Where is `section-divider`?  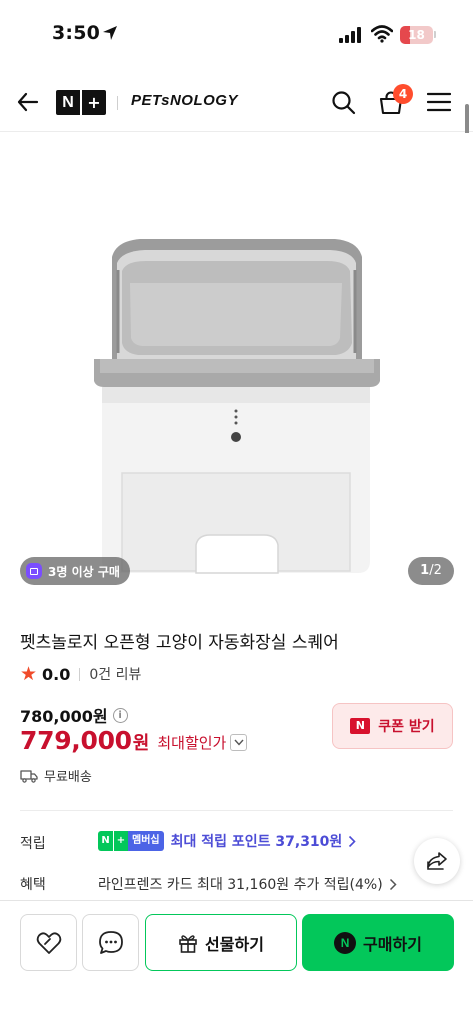 section-divider is located at coordinates (236, 810).